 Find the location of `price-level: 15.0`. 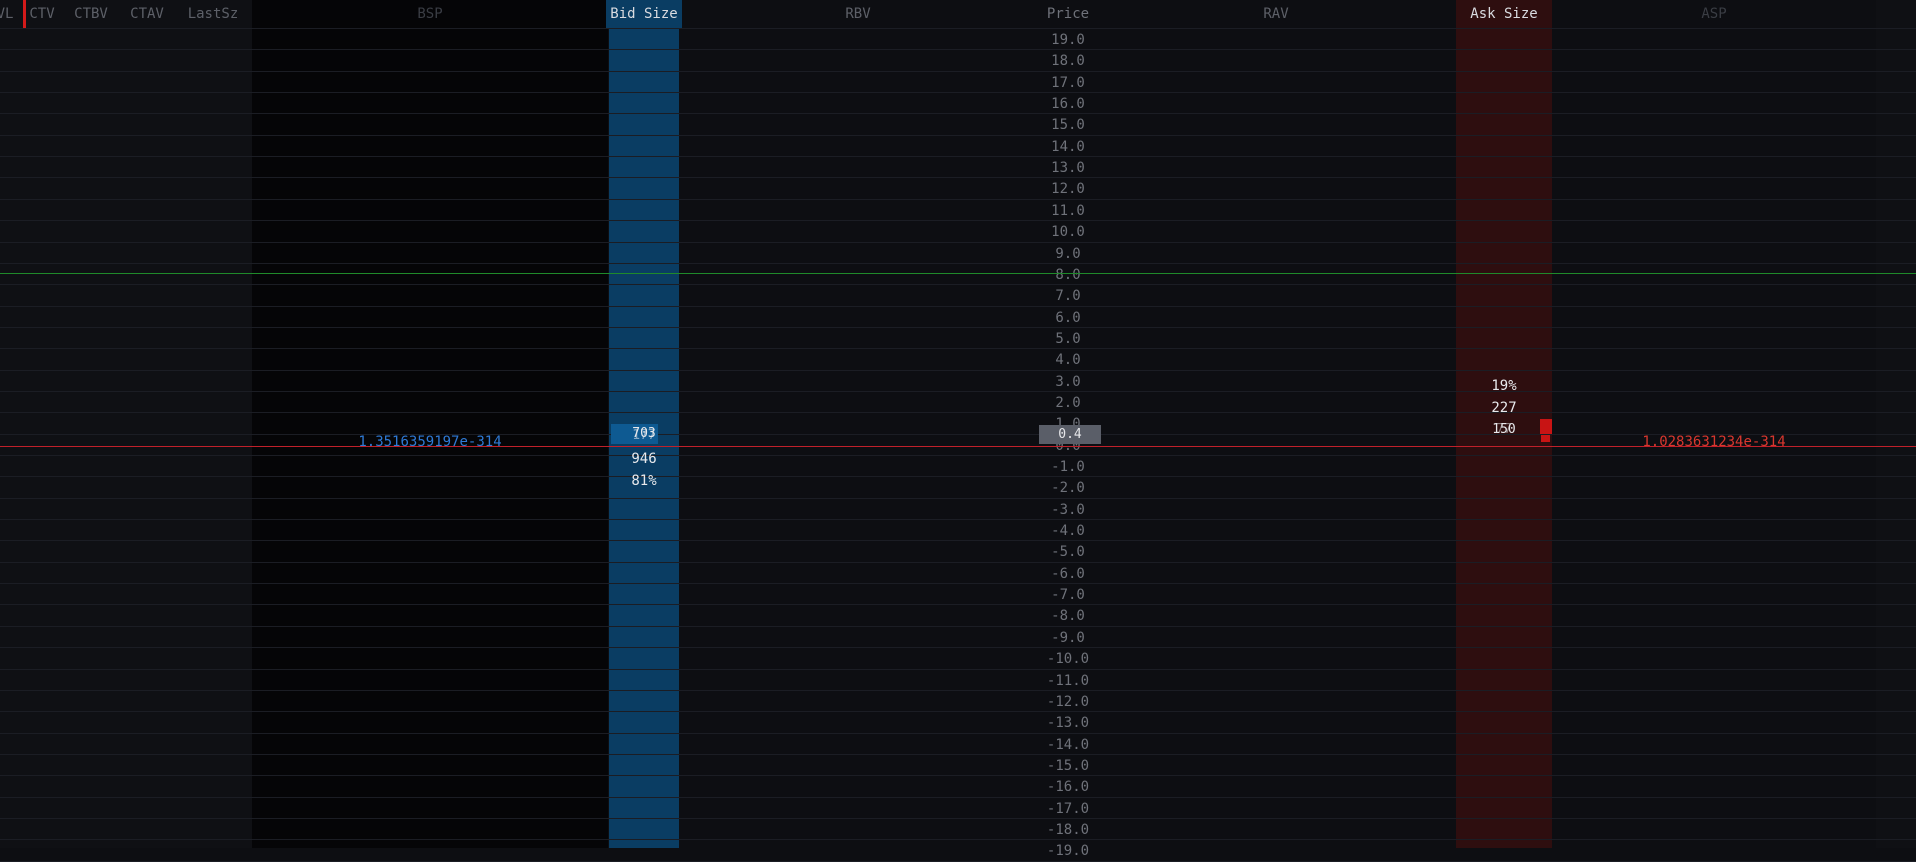

price-level: 15.0 is located at coordinates (1068, 125).